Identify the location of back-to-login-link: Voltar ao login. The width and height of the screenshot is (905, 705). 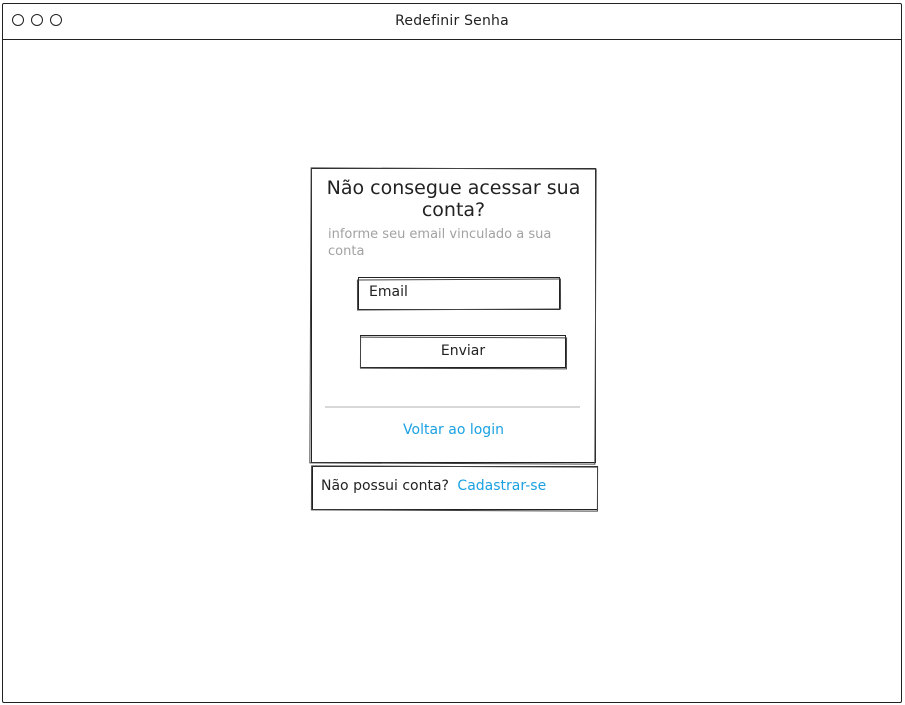
(453, 430).